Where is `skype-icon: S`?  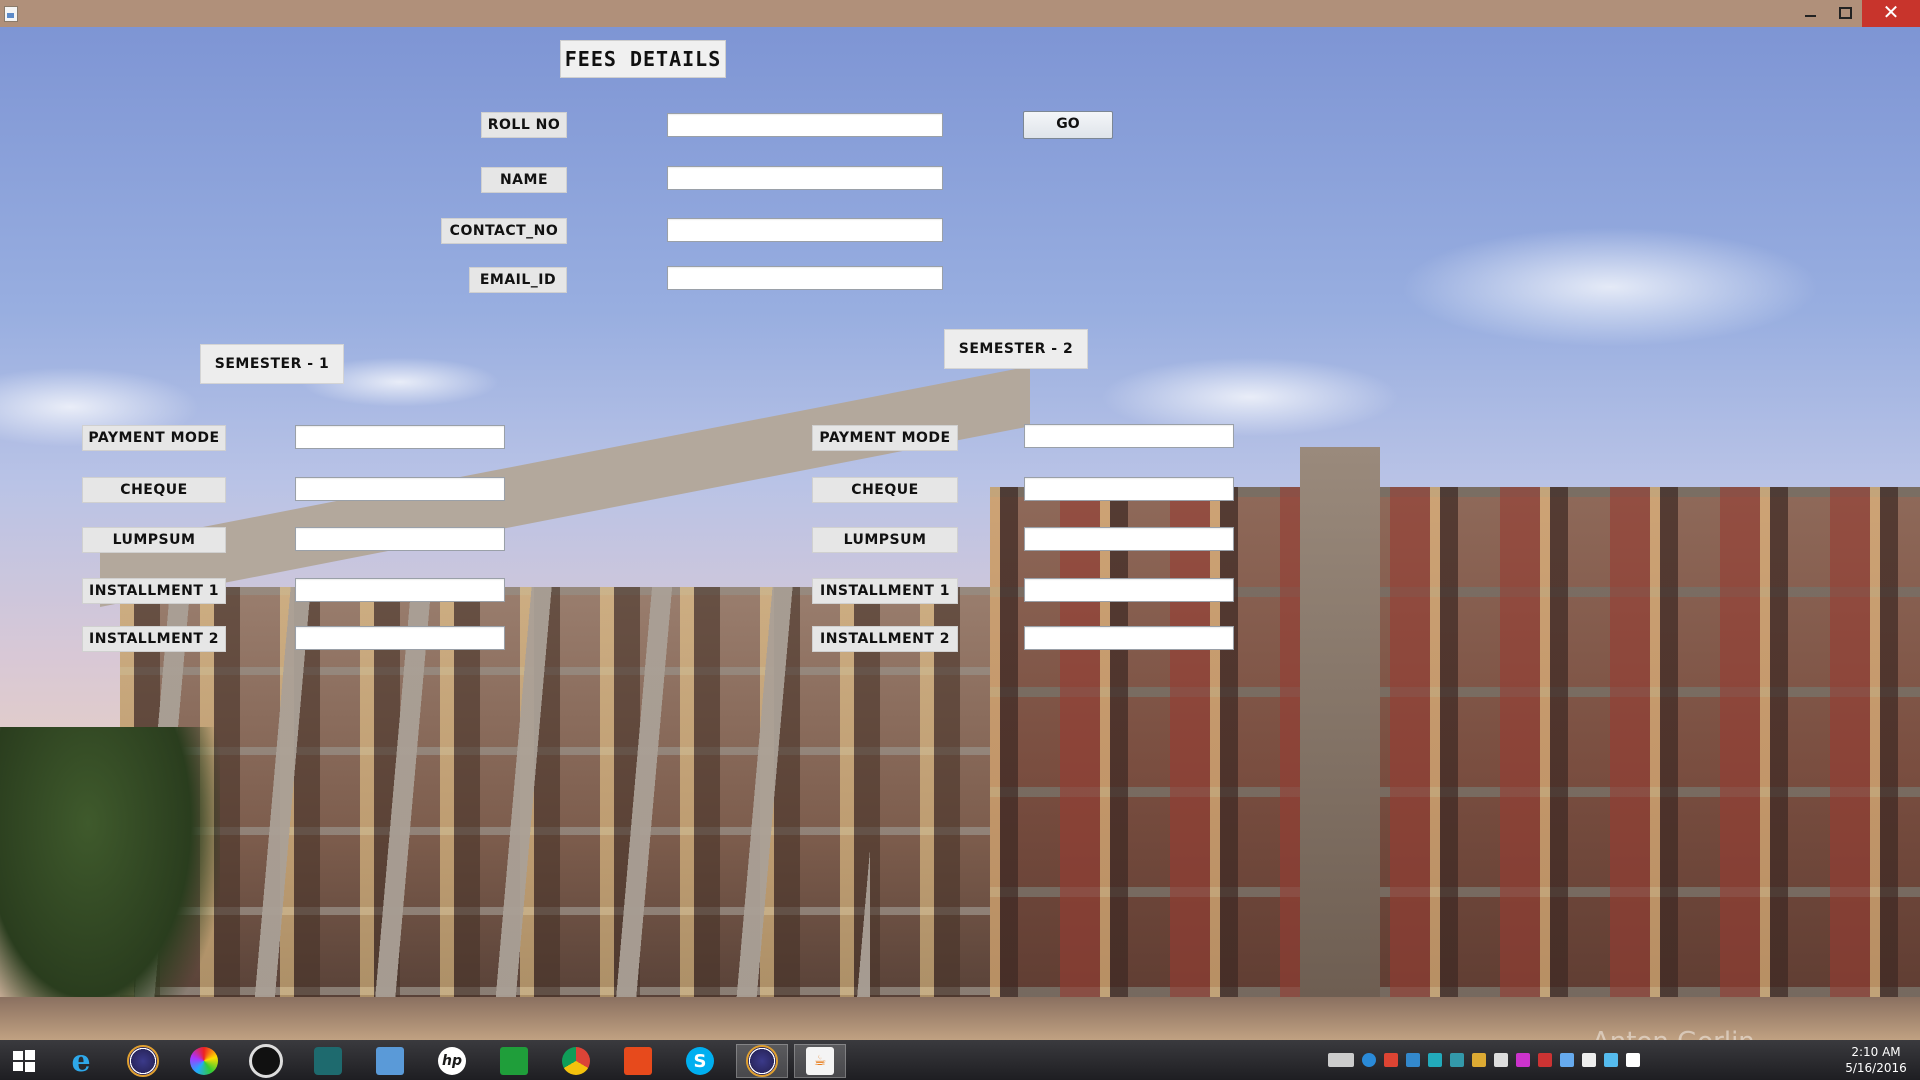
skype-icon: S is located at coordinates (700, 1061).